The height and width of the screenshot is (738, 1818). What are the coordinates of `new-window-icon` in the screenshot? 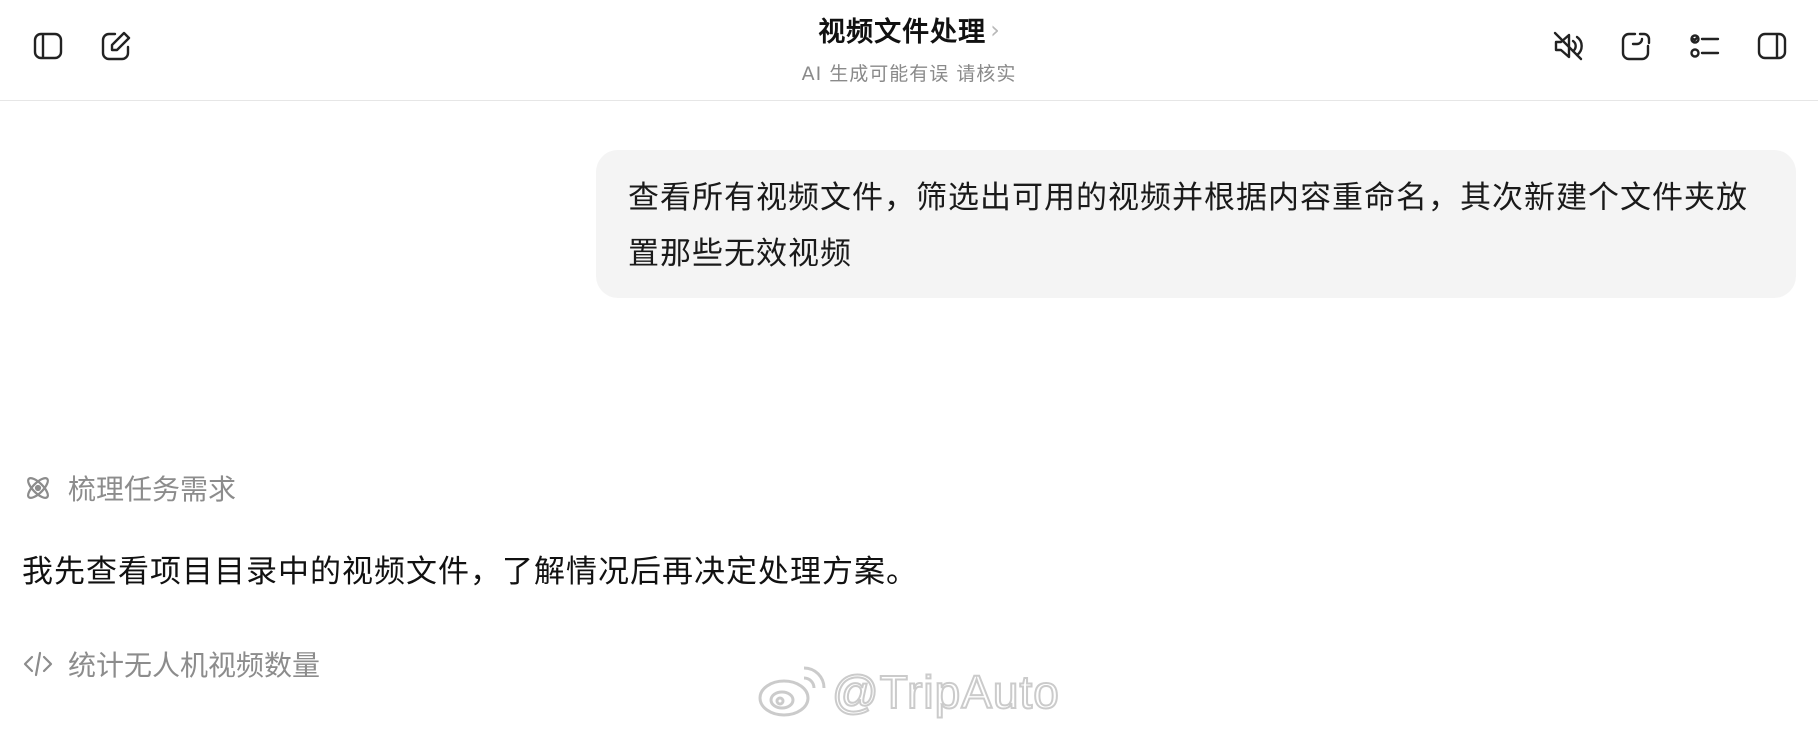 It's located at (1636, 46).